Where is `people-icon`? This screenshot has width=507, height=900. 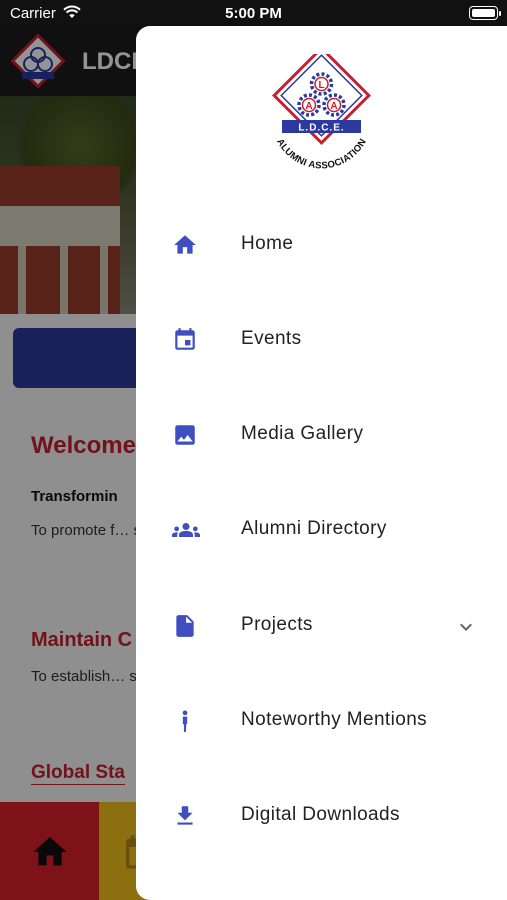 people-icon is located at coordinates (186, 530).